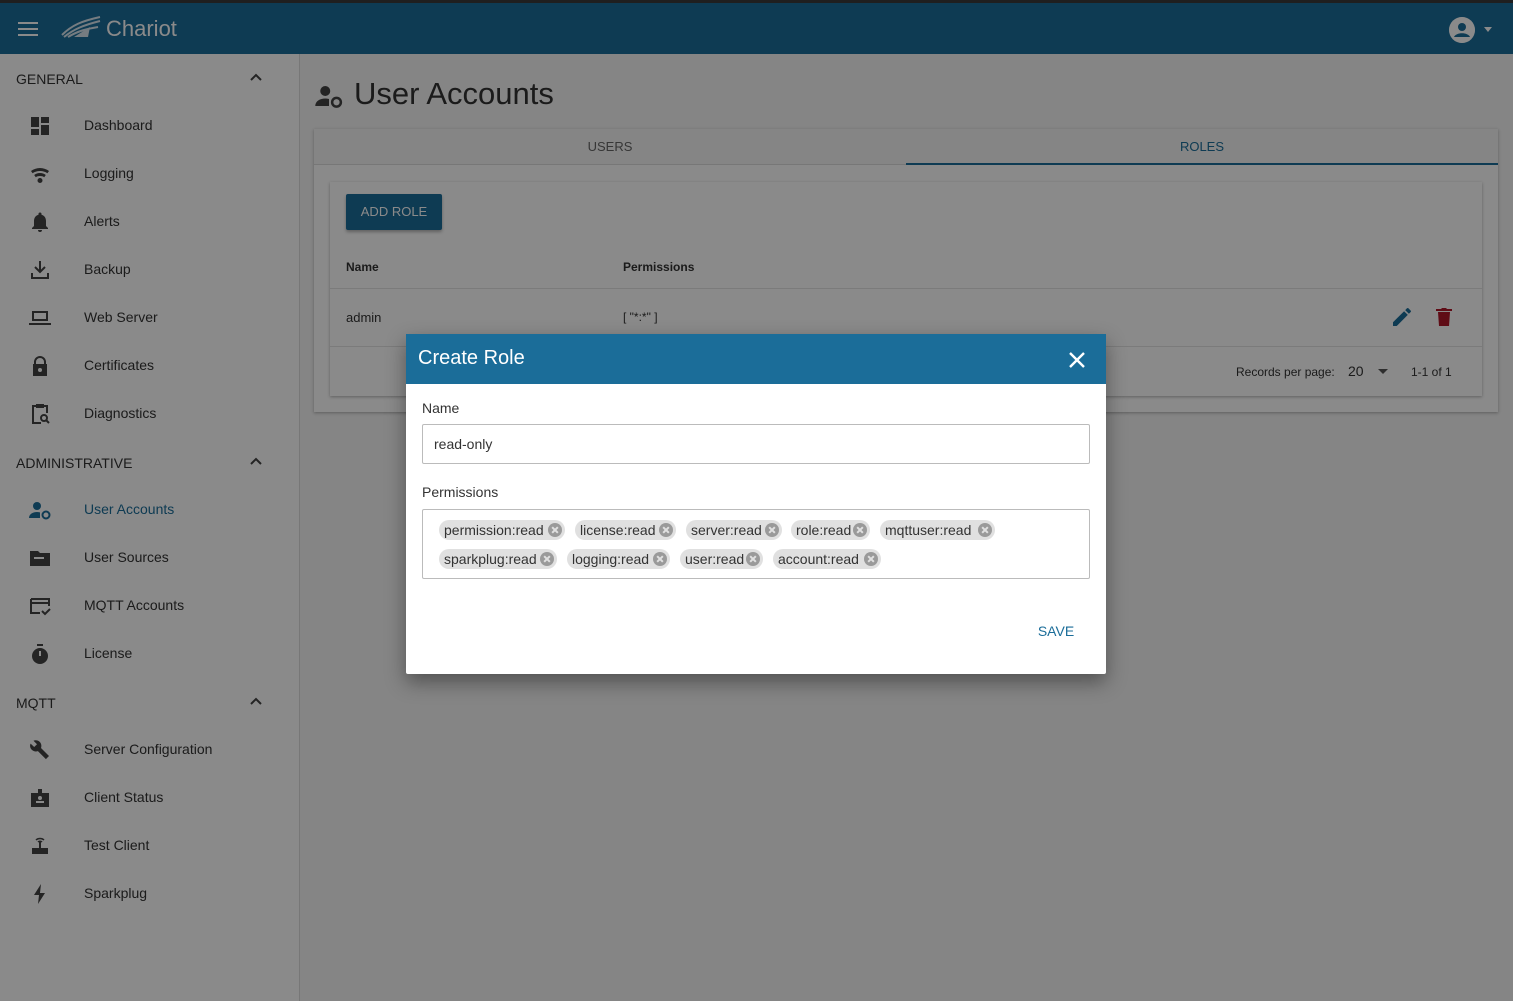 This screenshot has width=1513, height=1001. What do you see at coordinates (490, 559) in the screenshot?
I see `chip-label: sparkplug:read` at bounding box center [490, 559].